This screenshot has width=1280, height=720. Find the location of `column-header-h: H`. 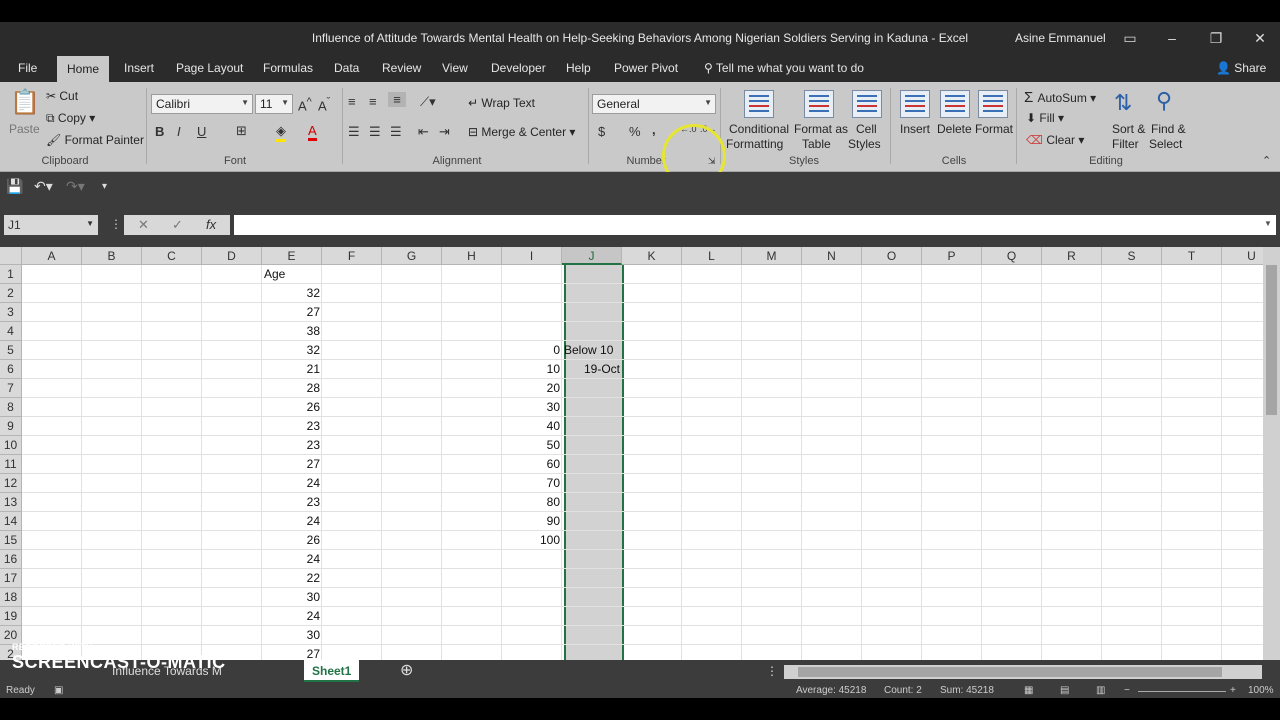

column-header-h: H is located at coordinates (472, 256).